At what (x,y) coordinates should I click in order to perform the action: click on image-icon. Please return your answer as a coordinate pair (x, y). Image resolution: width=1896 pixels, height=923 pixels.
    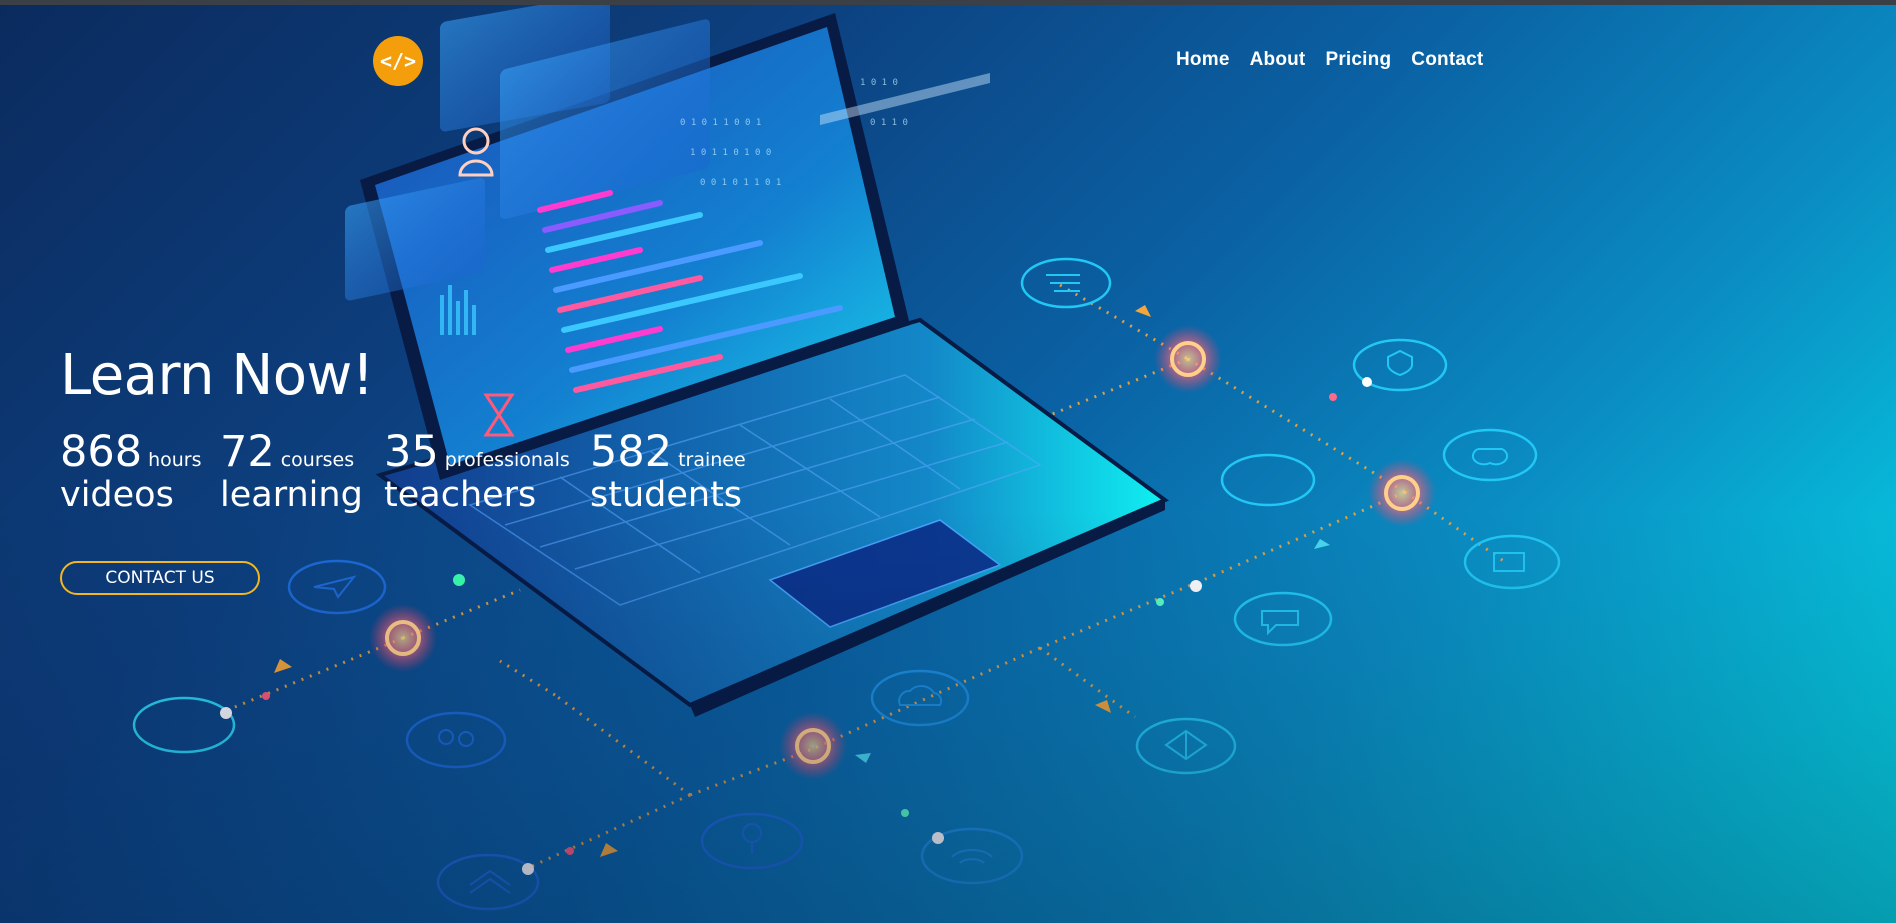
    Looking at the image, I should click on (1268, 480).